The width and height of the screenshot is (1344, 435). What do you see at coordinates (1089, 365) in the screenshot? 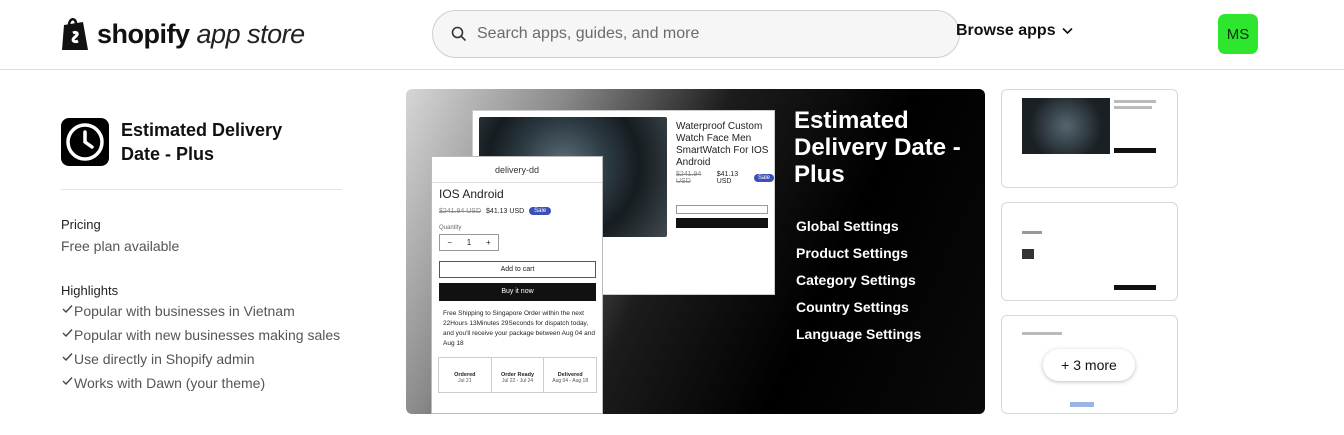
I see `more-screenshots-button: + 3 more` at bounding box center [1089, 365].